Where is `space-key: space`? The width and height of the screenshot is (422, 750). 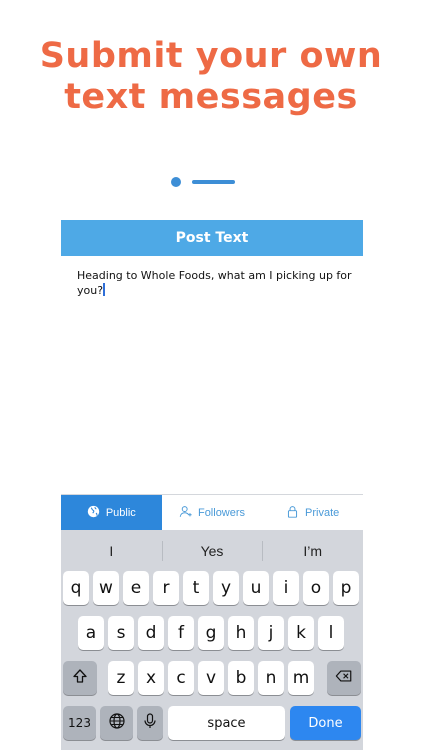
space-key: space is located at coordinates (226, 723).